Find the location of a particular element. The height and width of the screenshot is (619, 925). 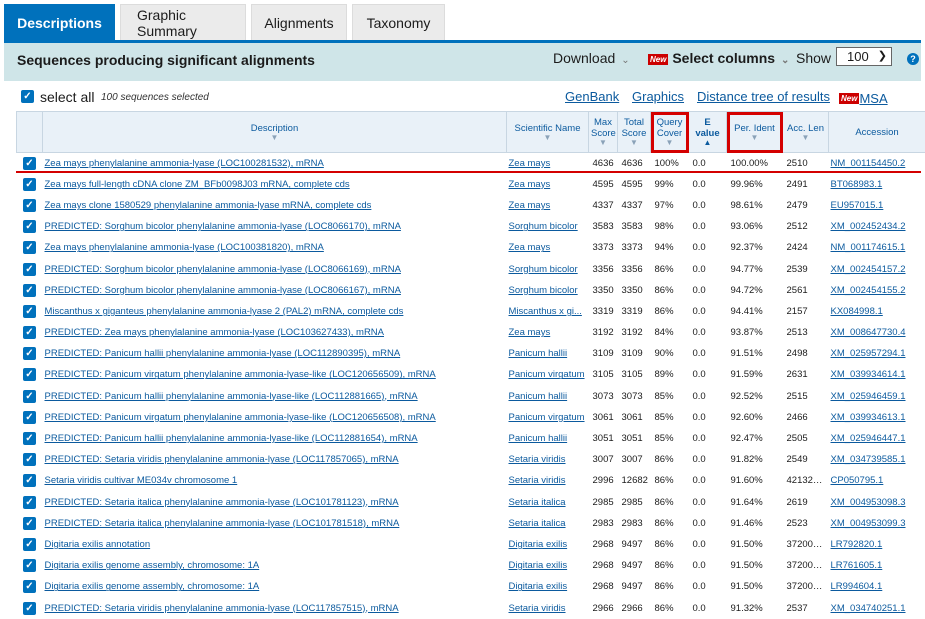

row-accession-link: EU957015.1 is located at coordinates (877, 205).